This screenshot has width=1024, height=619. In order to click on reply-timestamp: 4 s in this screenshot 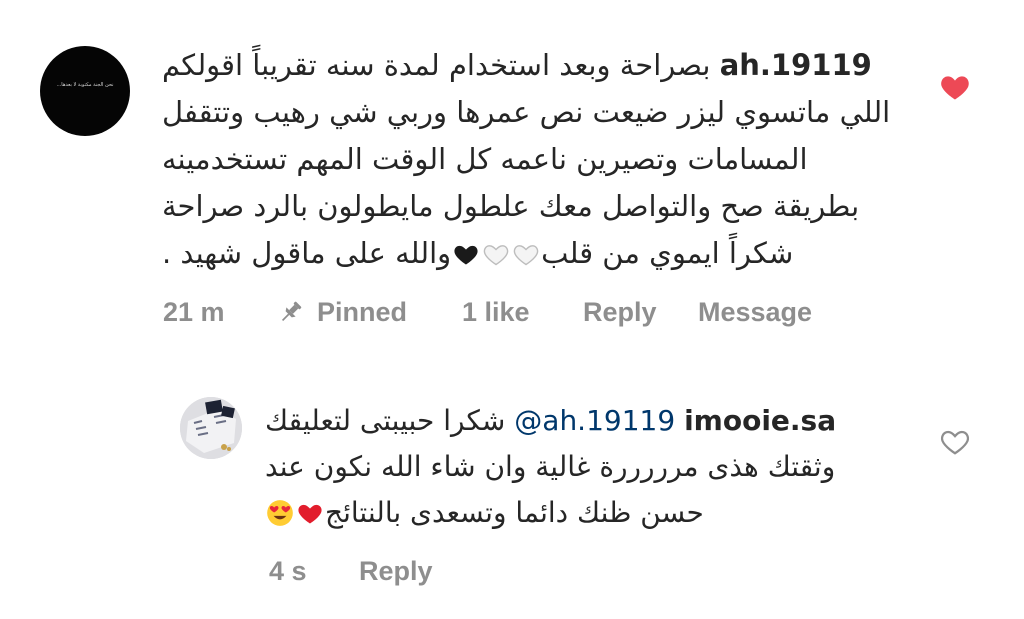, I will do `click(288, 571)`.